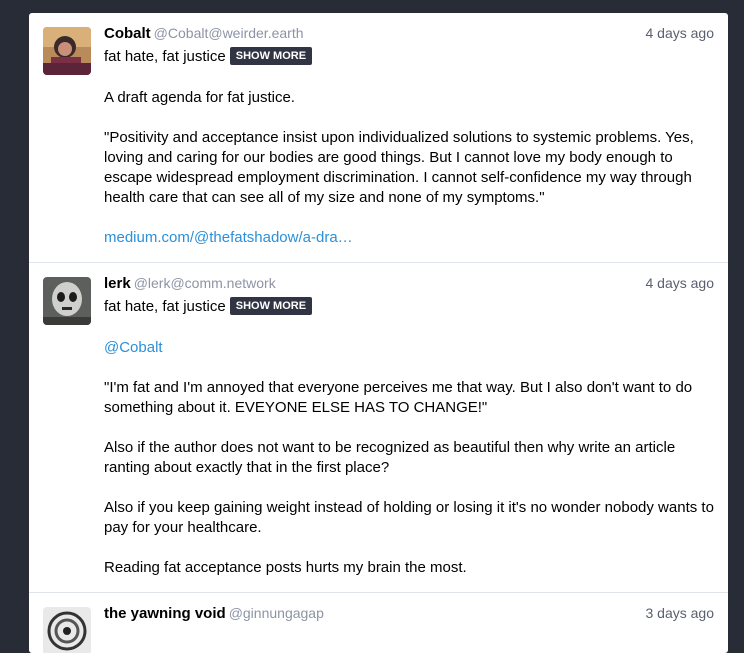 Image resolution: width=744 pixels, height=653 pixels. I want to click on timestamp: 3 days ago, so click(680, 613).